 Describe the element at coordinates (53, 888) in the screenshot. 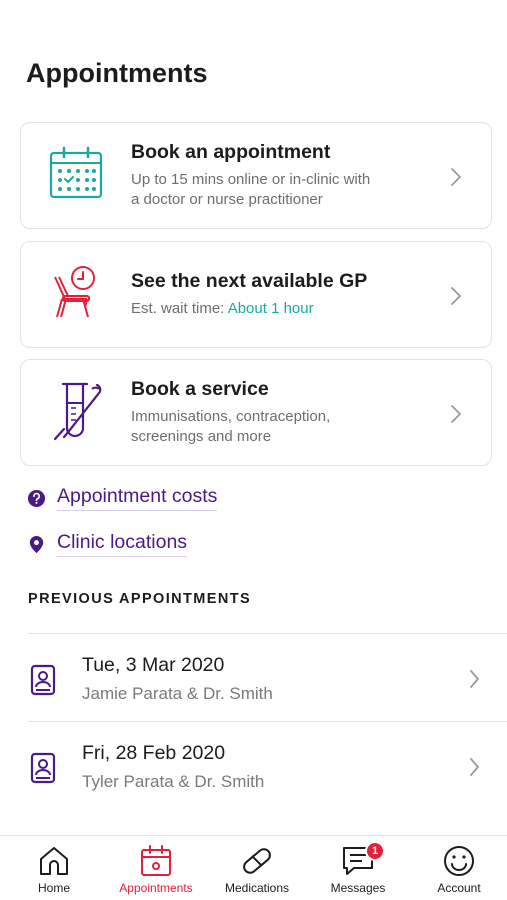

I see `tab-label: Home` at that location.